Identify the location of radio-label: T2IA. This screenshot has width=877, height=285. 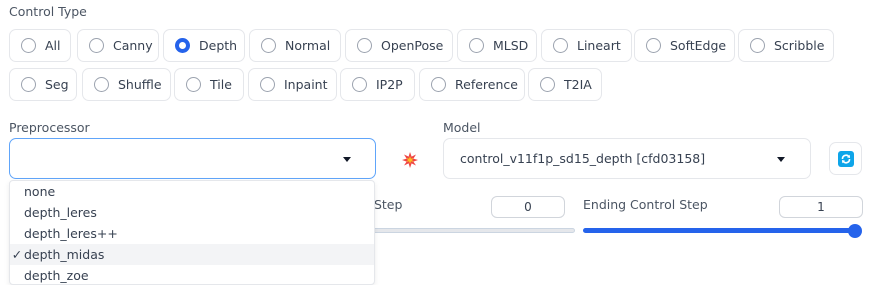
(578, 84).